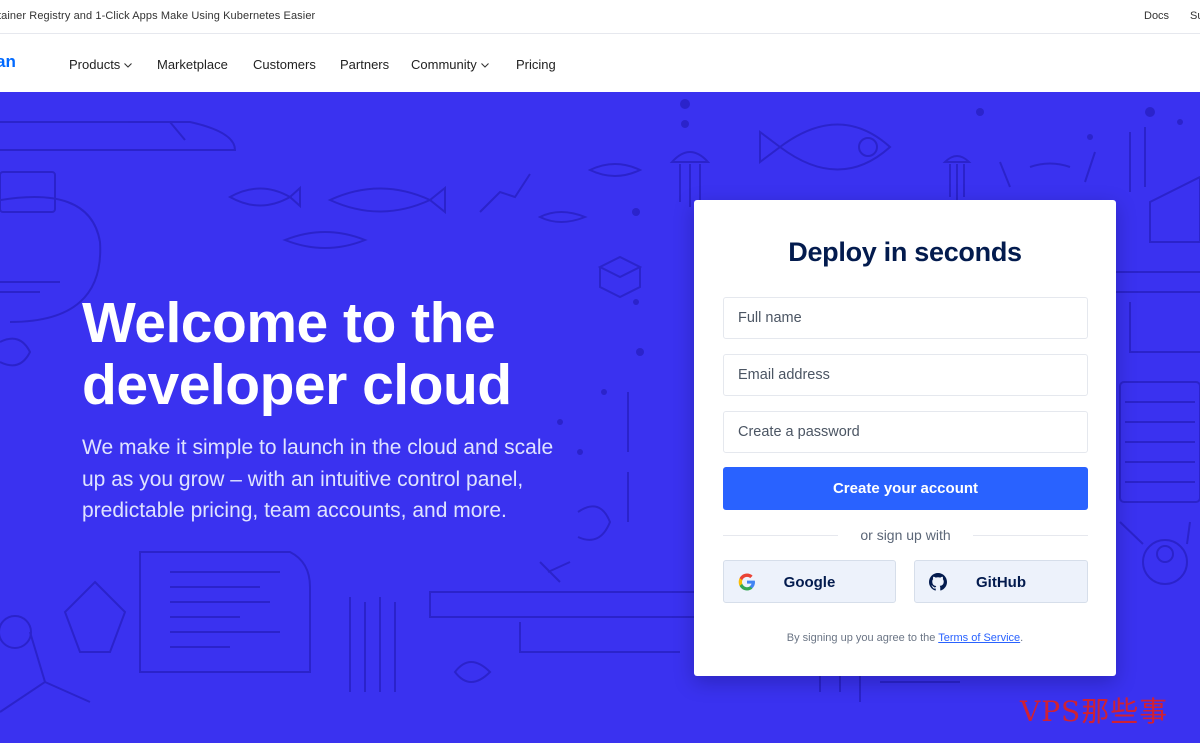 This screenshot has width=1200, height=743. I want to click on hero-title-line1: Welcome to the, so click(289, 323).